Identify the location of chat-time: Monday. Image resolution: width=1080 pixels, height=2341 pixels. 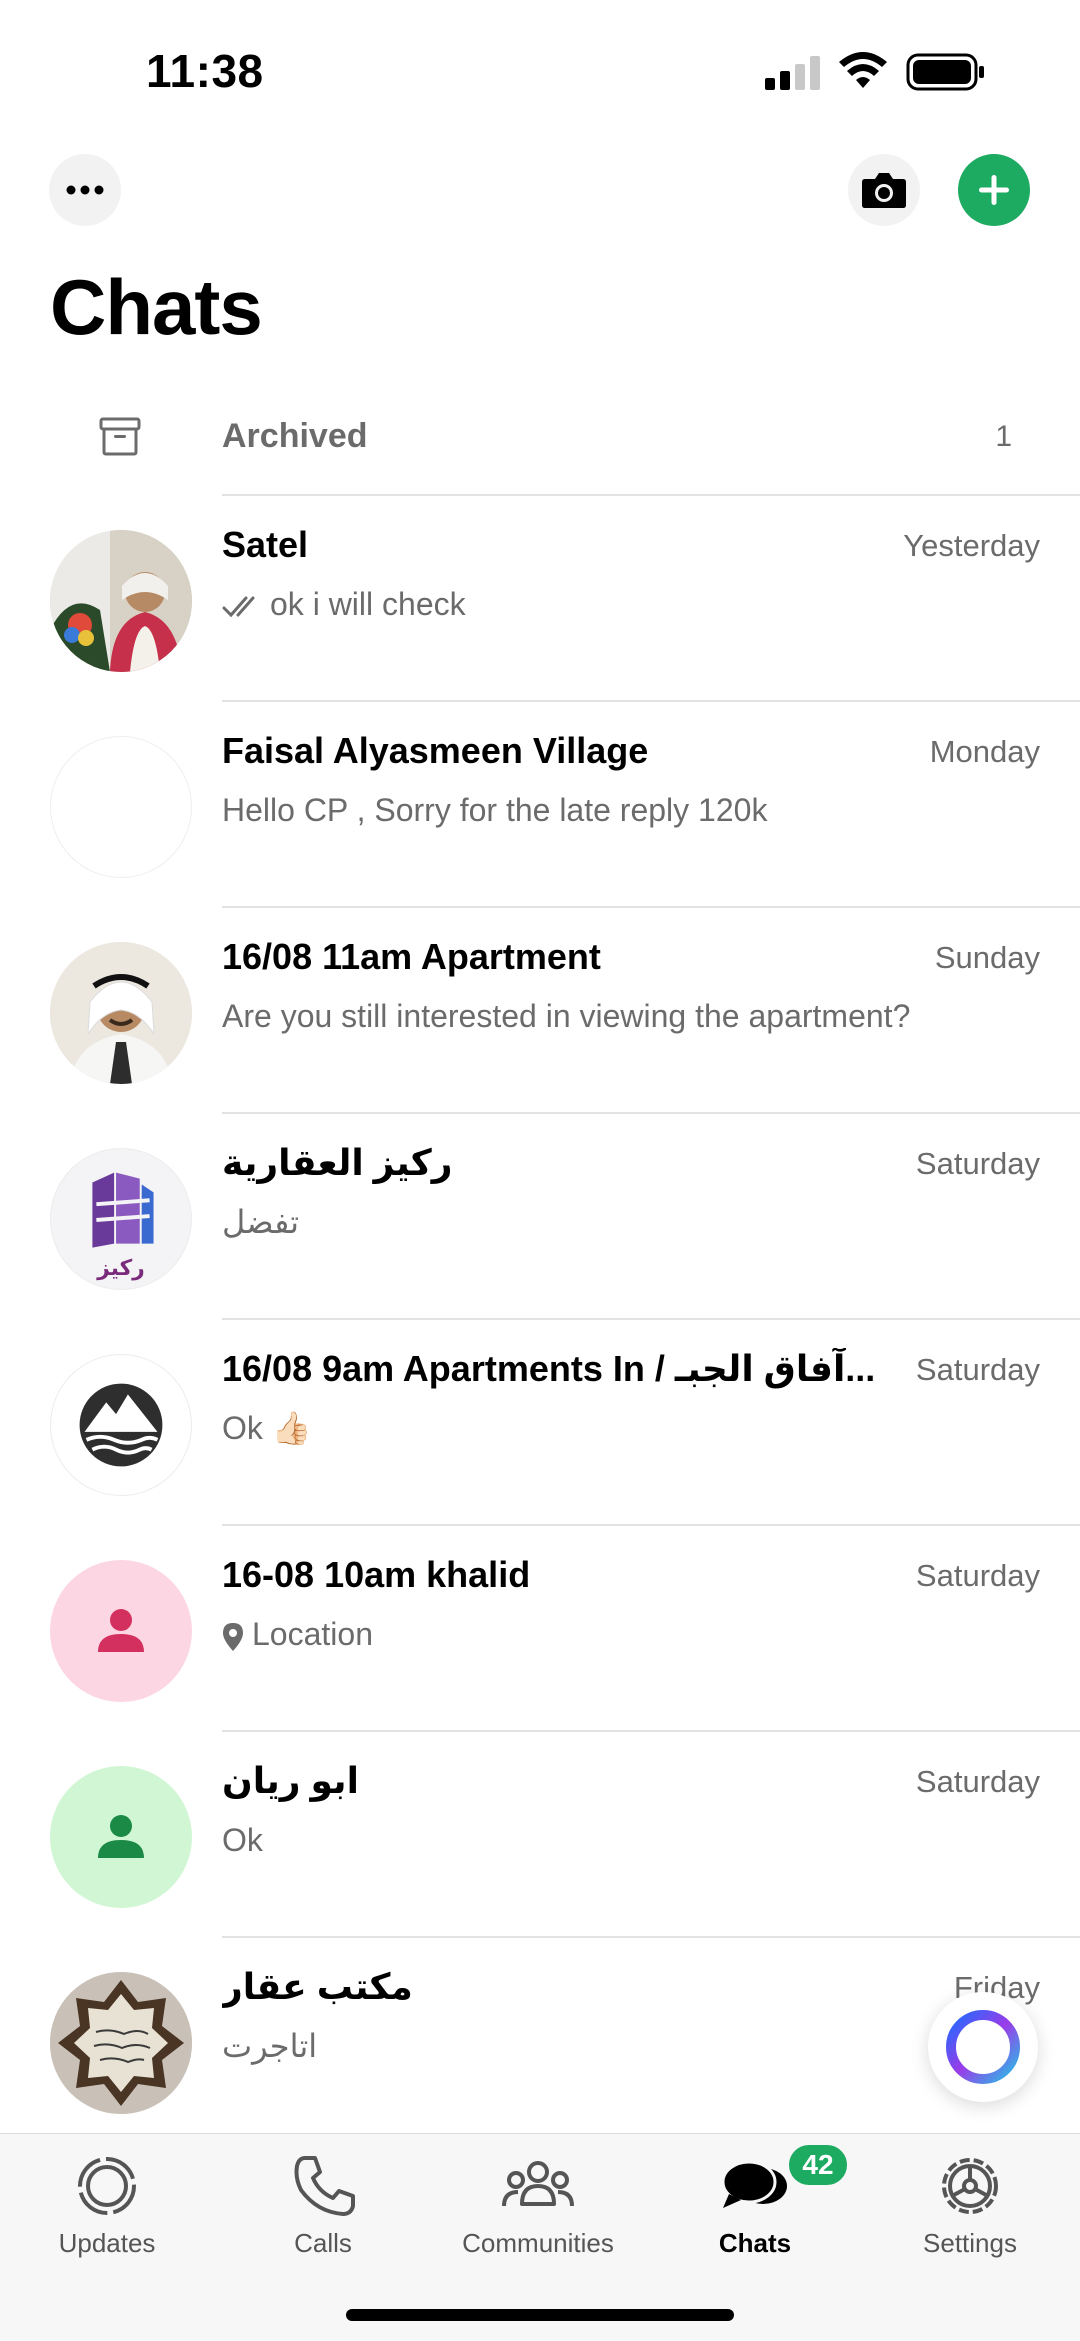
(984, 751).